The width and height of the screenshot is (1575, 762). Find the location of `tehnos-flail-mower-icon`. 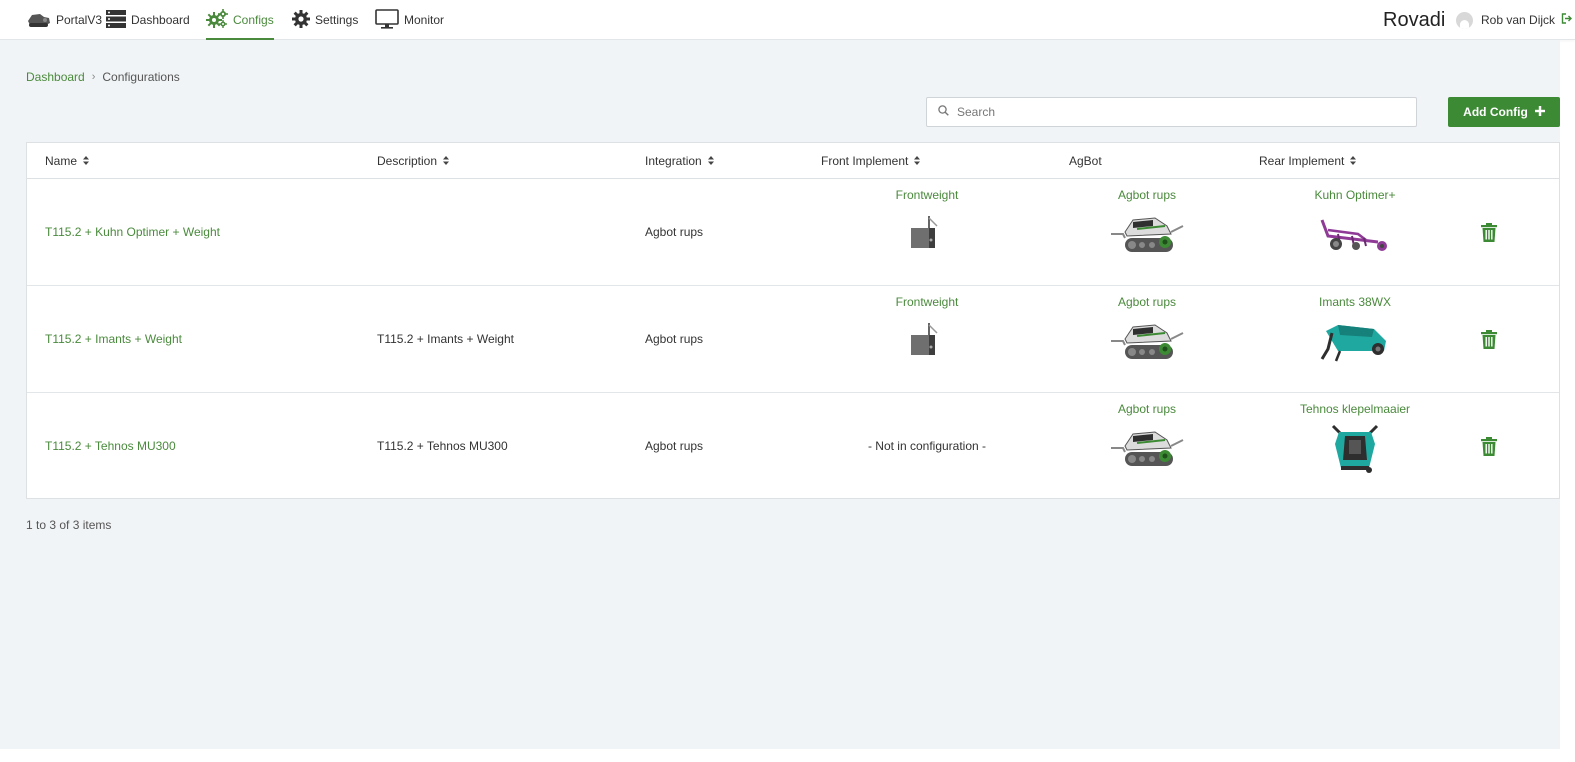

tehnos-flail-mower-icon is located at coordinates (1355, 448).